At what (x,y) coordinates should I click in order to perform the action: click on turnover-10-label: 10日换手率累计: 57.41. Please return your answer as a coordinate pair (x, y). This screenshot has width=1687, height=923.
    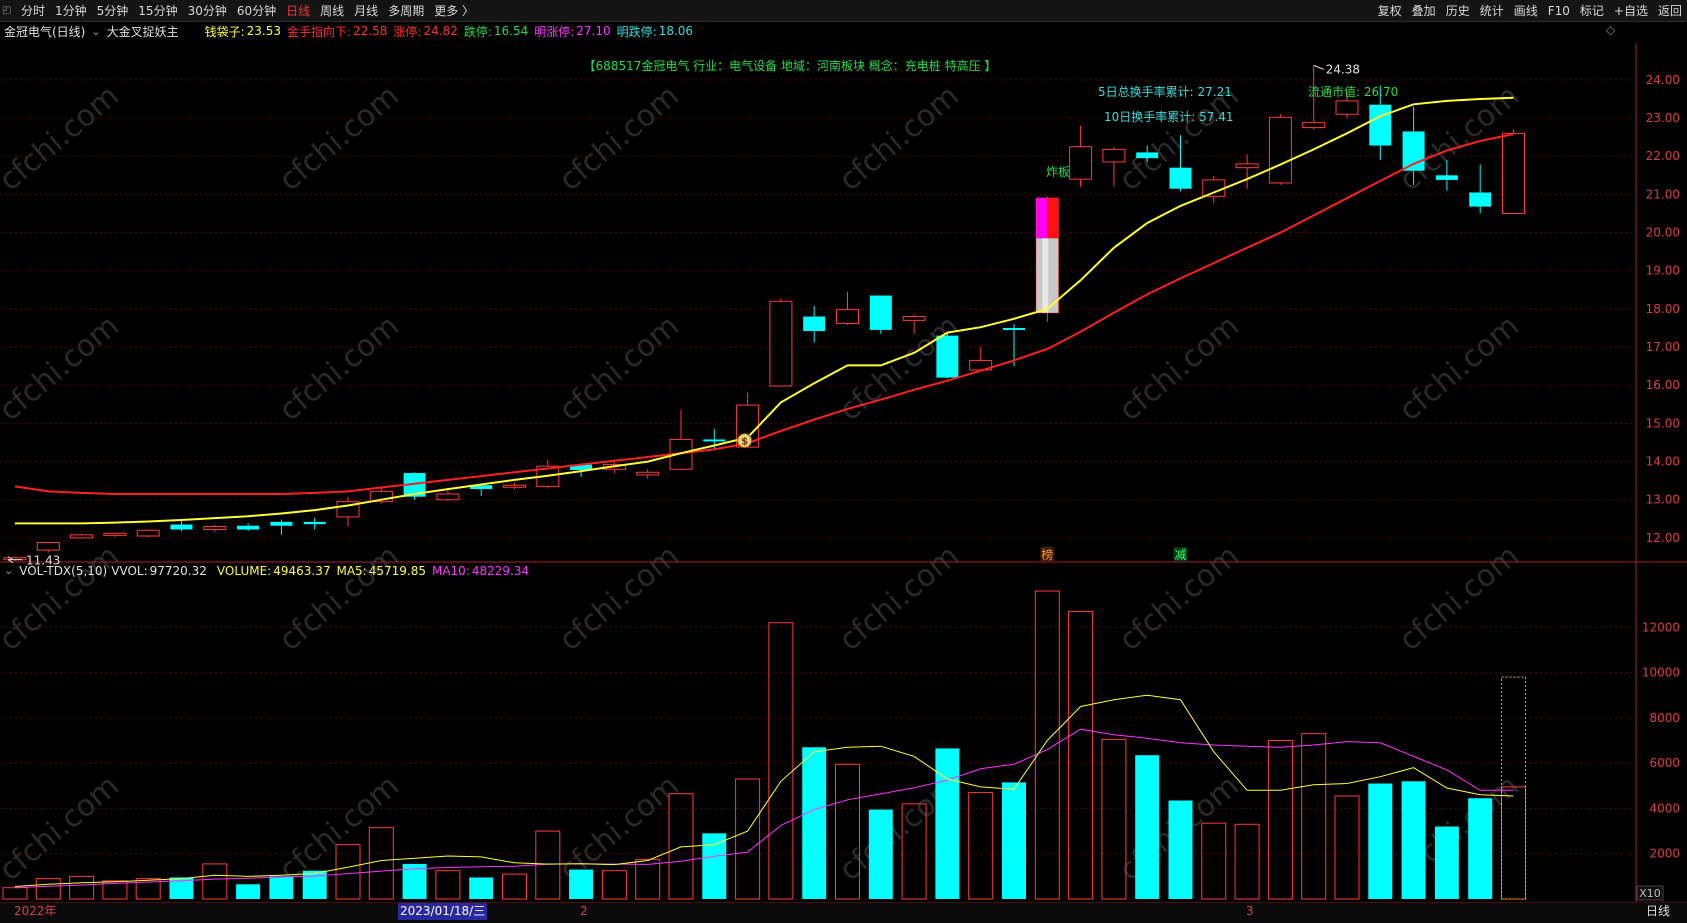
    Looking at the image, I should click on (1168, 116).